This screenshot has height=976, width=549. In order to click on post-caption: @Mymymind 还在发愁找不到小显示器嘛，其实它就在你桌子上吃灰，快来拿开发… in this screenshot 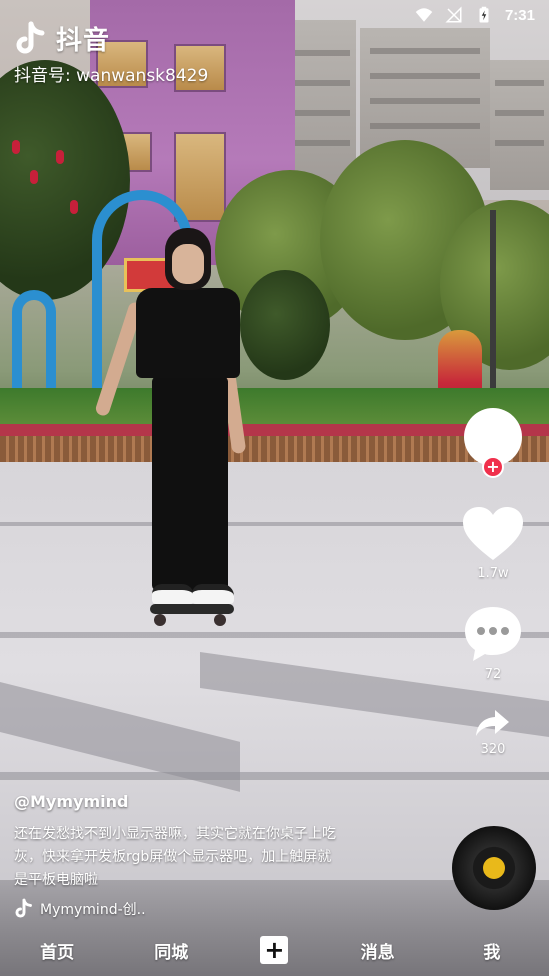, I will do `click(179, 856)`.